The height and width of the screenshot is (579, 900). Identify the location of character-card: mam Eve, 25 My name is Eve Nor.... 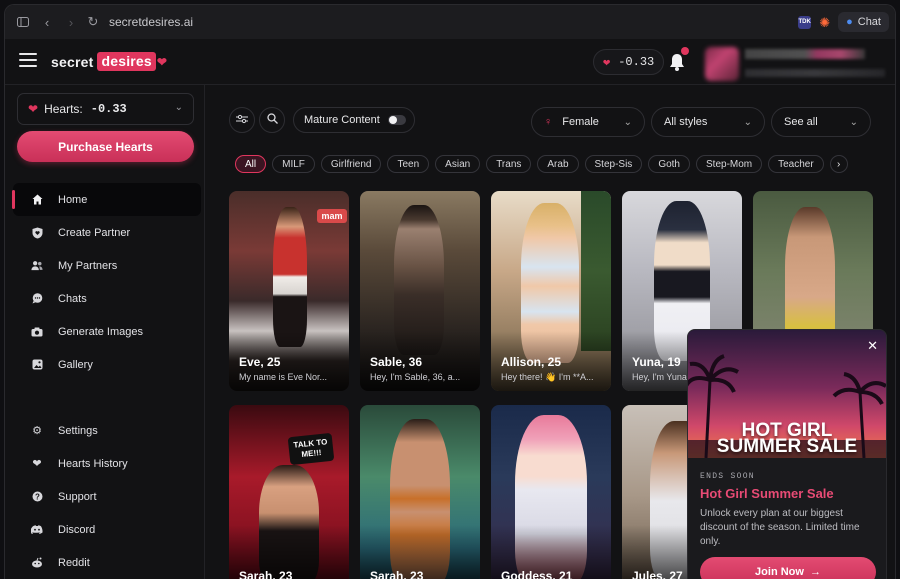
(289, 291).